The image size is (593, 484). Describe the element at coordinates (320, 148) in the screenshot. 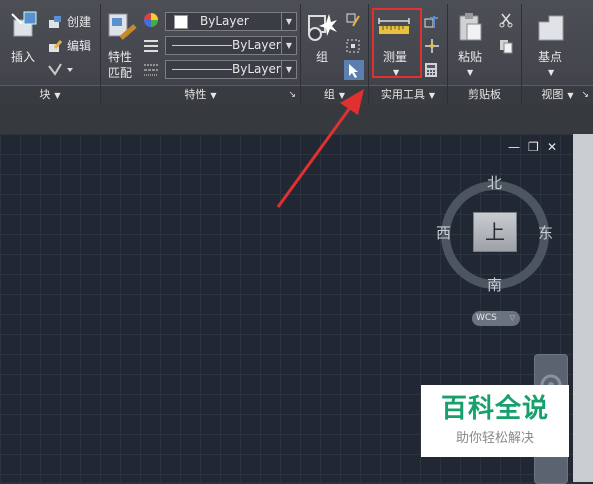

I see `annotation-arrow` at that location.